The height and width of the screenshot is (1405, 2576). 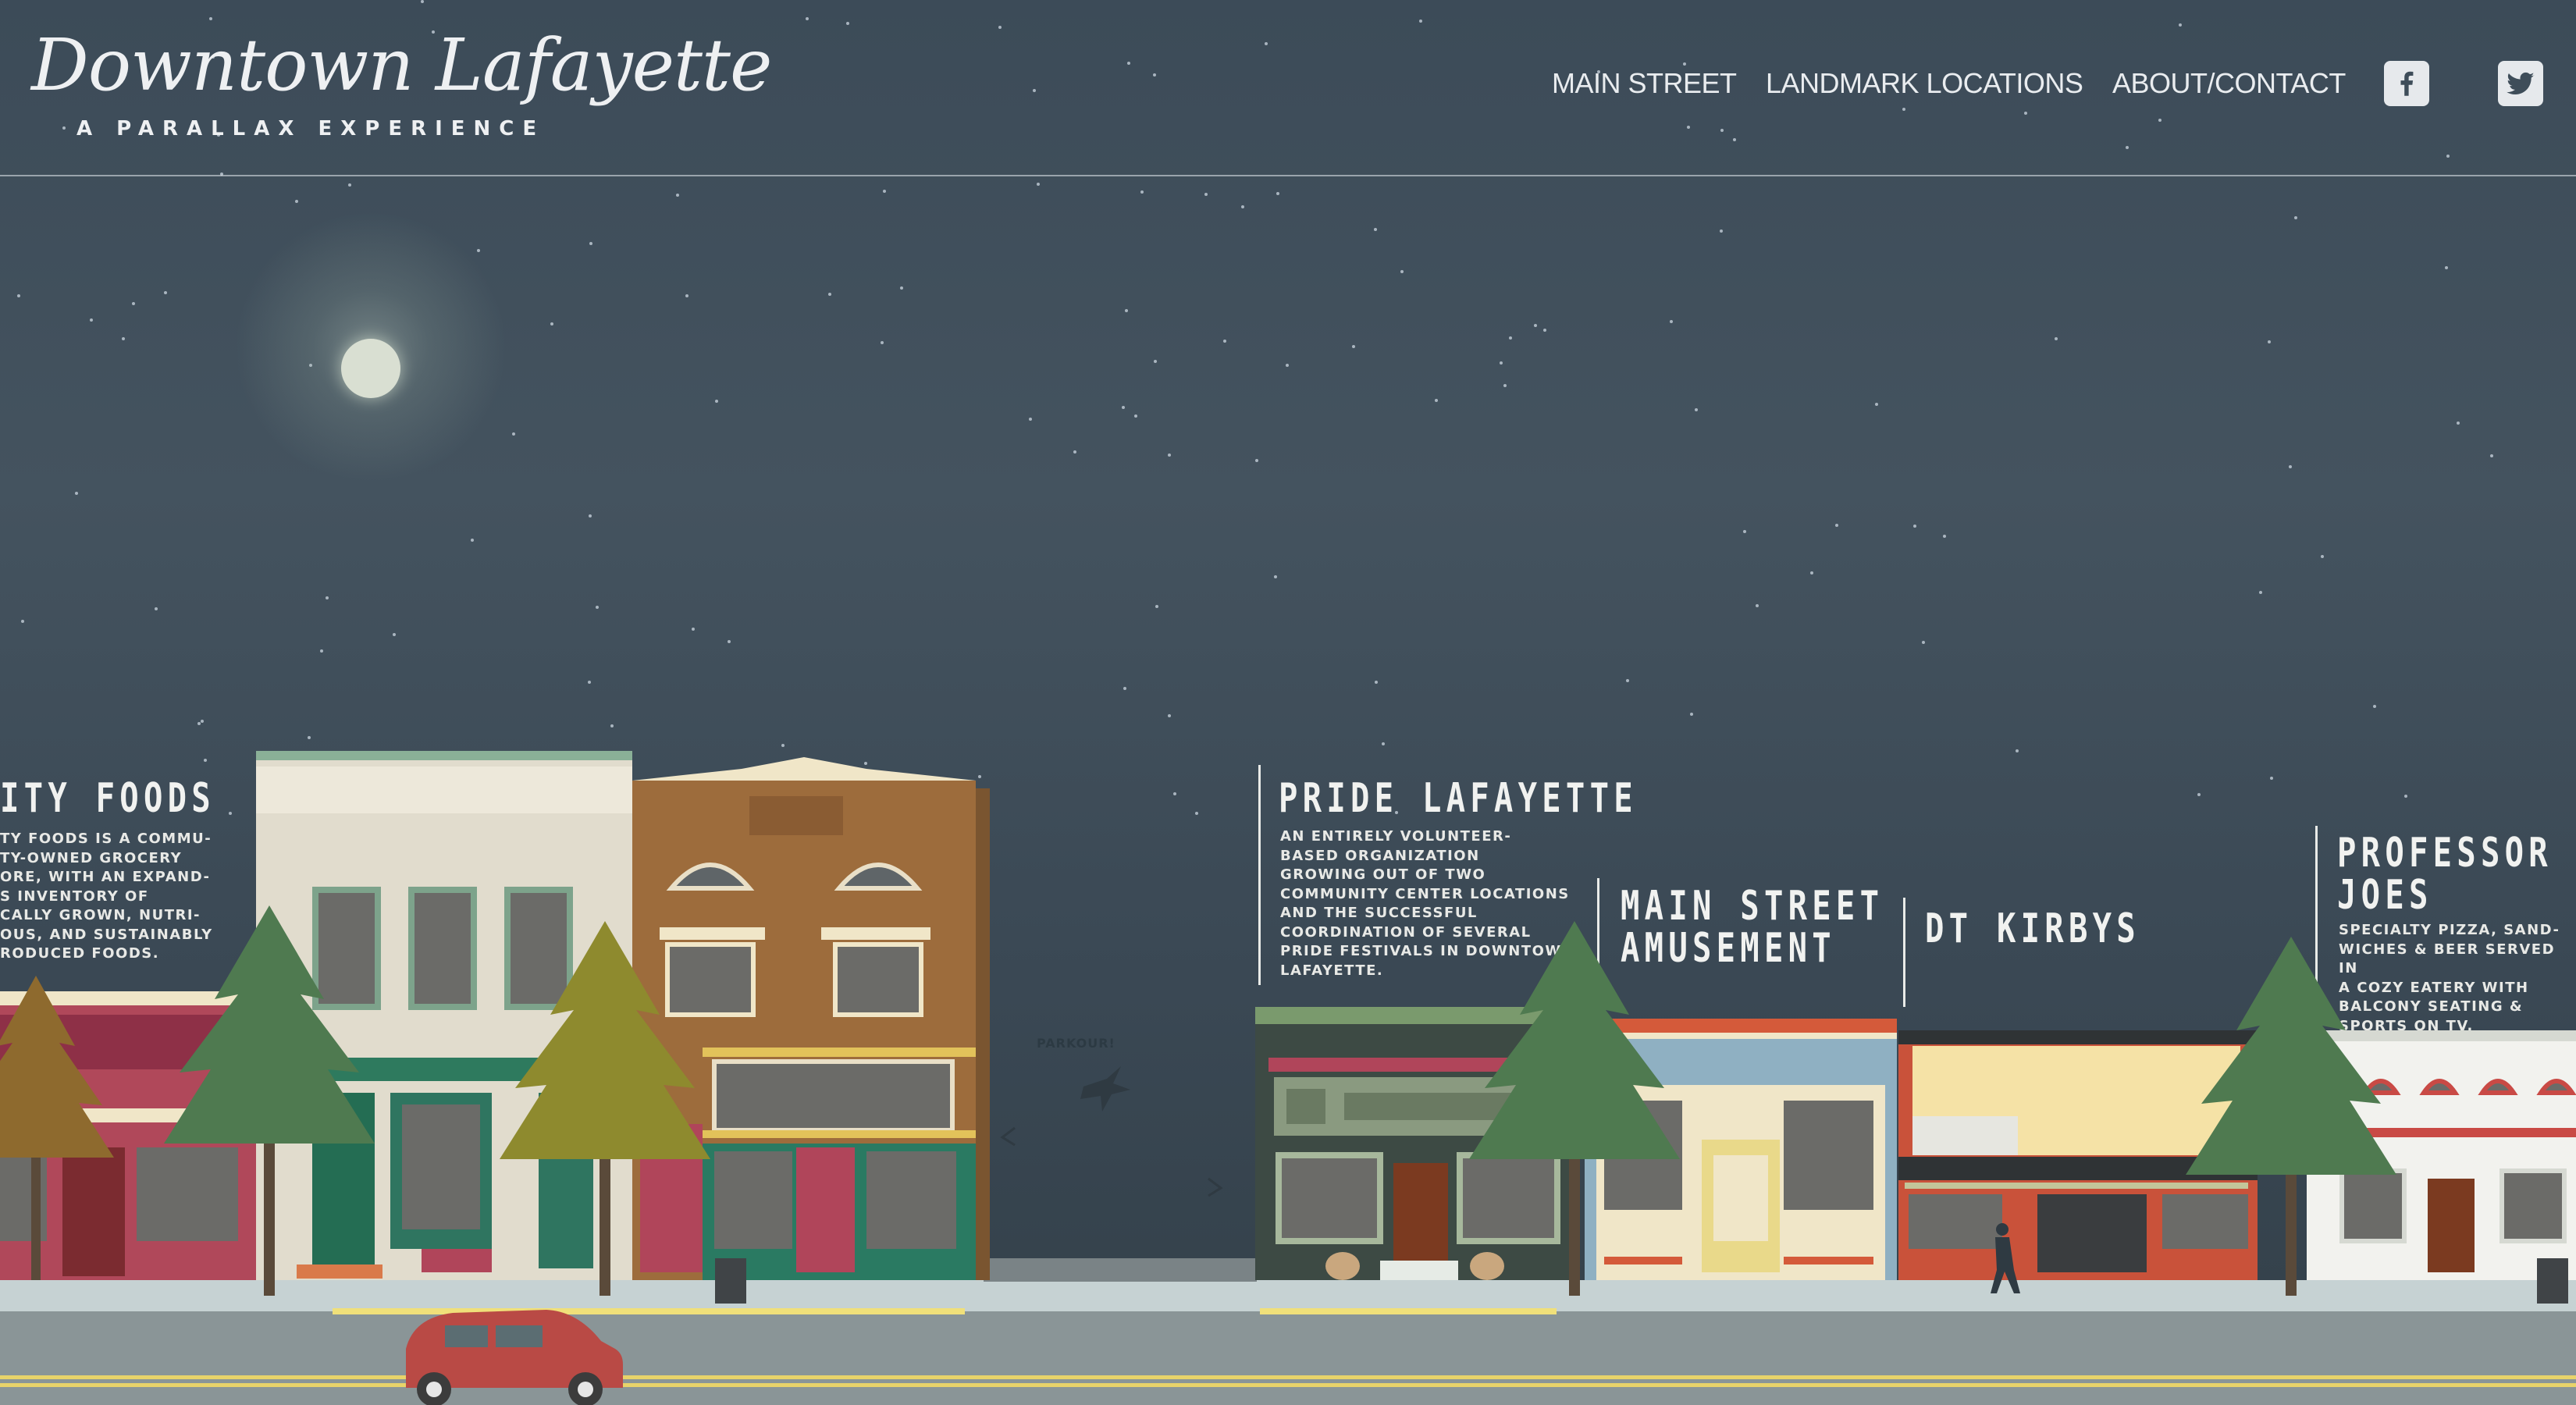 What do you see at coordinates (1105, 1089) in the screenshot?
I see `parkour-figure` at bounding box center [1105, 1089].